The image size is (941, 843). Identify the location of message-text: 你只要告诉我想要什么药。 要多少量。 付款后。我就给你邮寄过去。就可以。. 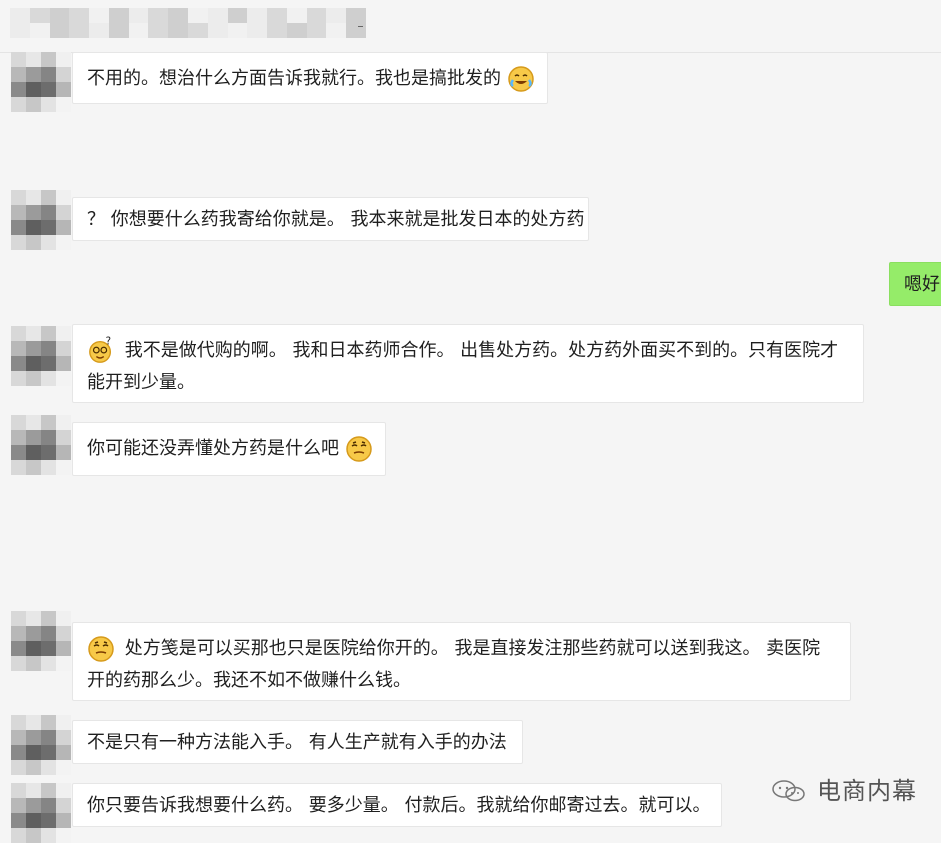
(399, 805).